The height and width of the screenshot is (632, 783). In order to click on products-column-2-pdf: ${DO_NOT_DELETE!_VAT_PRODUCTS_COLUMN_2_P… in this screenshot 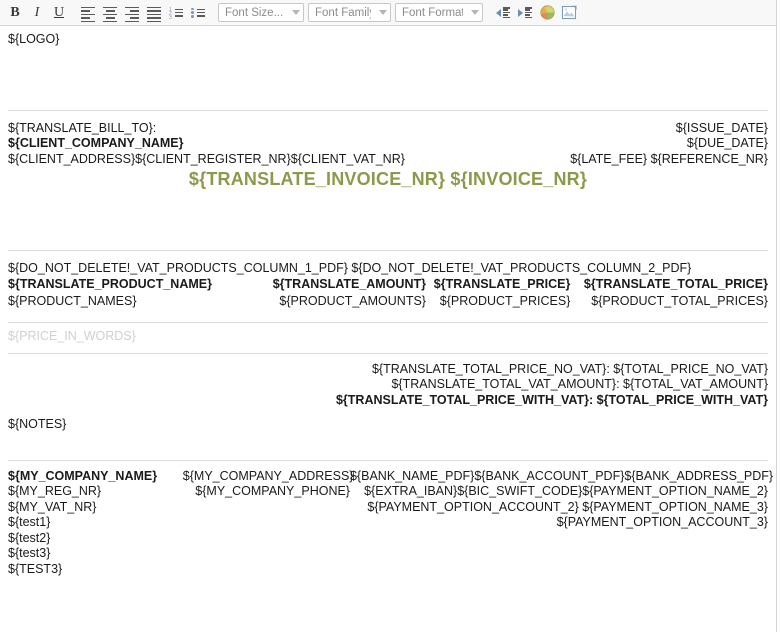, I will do `click(521, 267)`.